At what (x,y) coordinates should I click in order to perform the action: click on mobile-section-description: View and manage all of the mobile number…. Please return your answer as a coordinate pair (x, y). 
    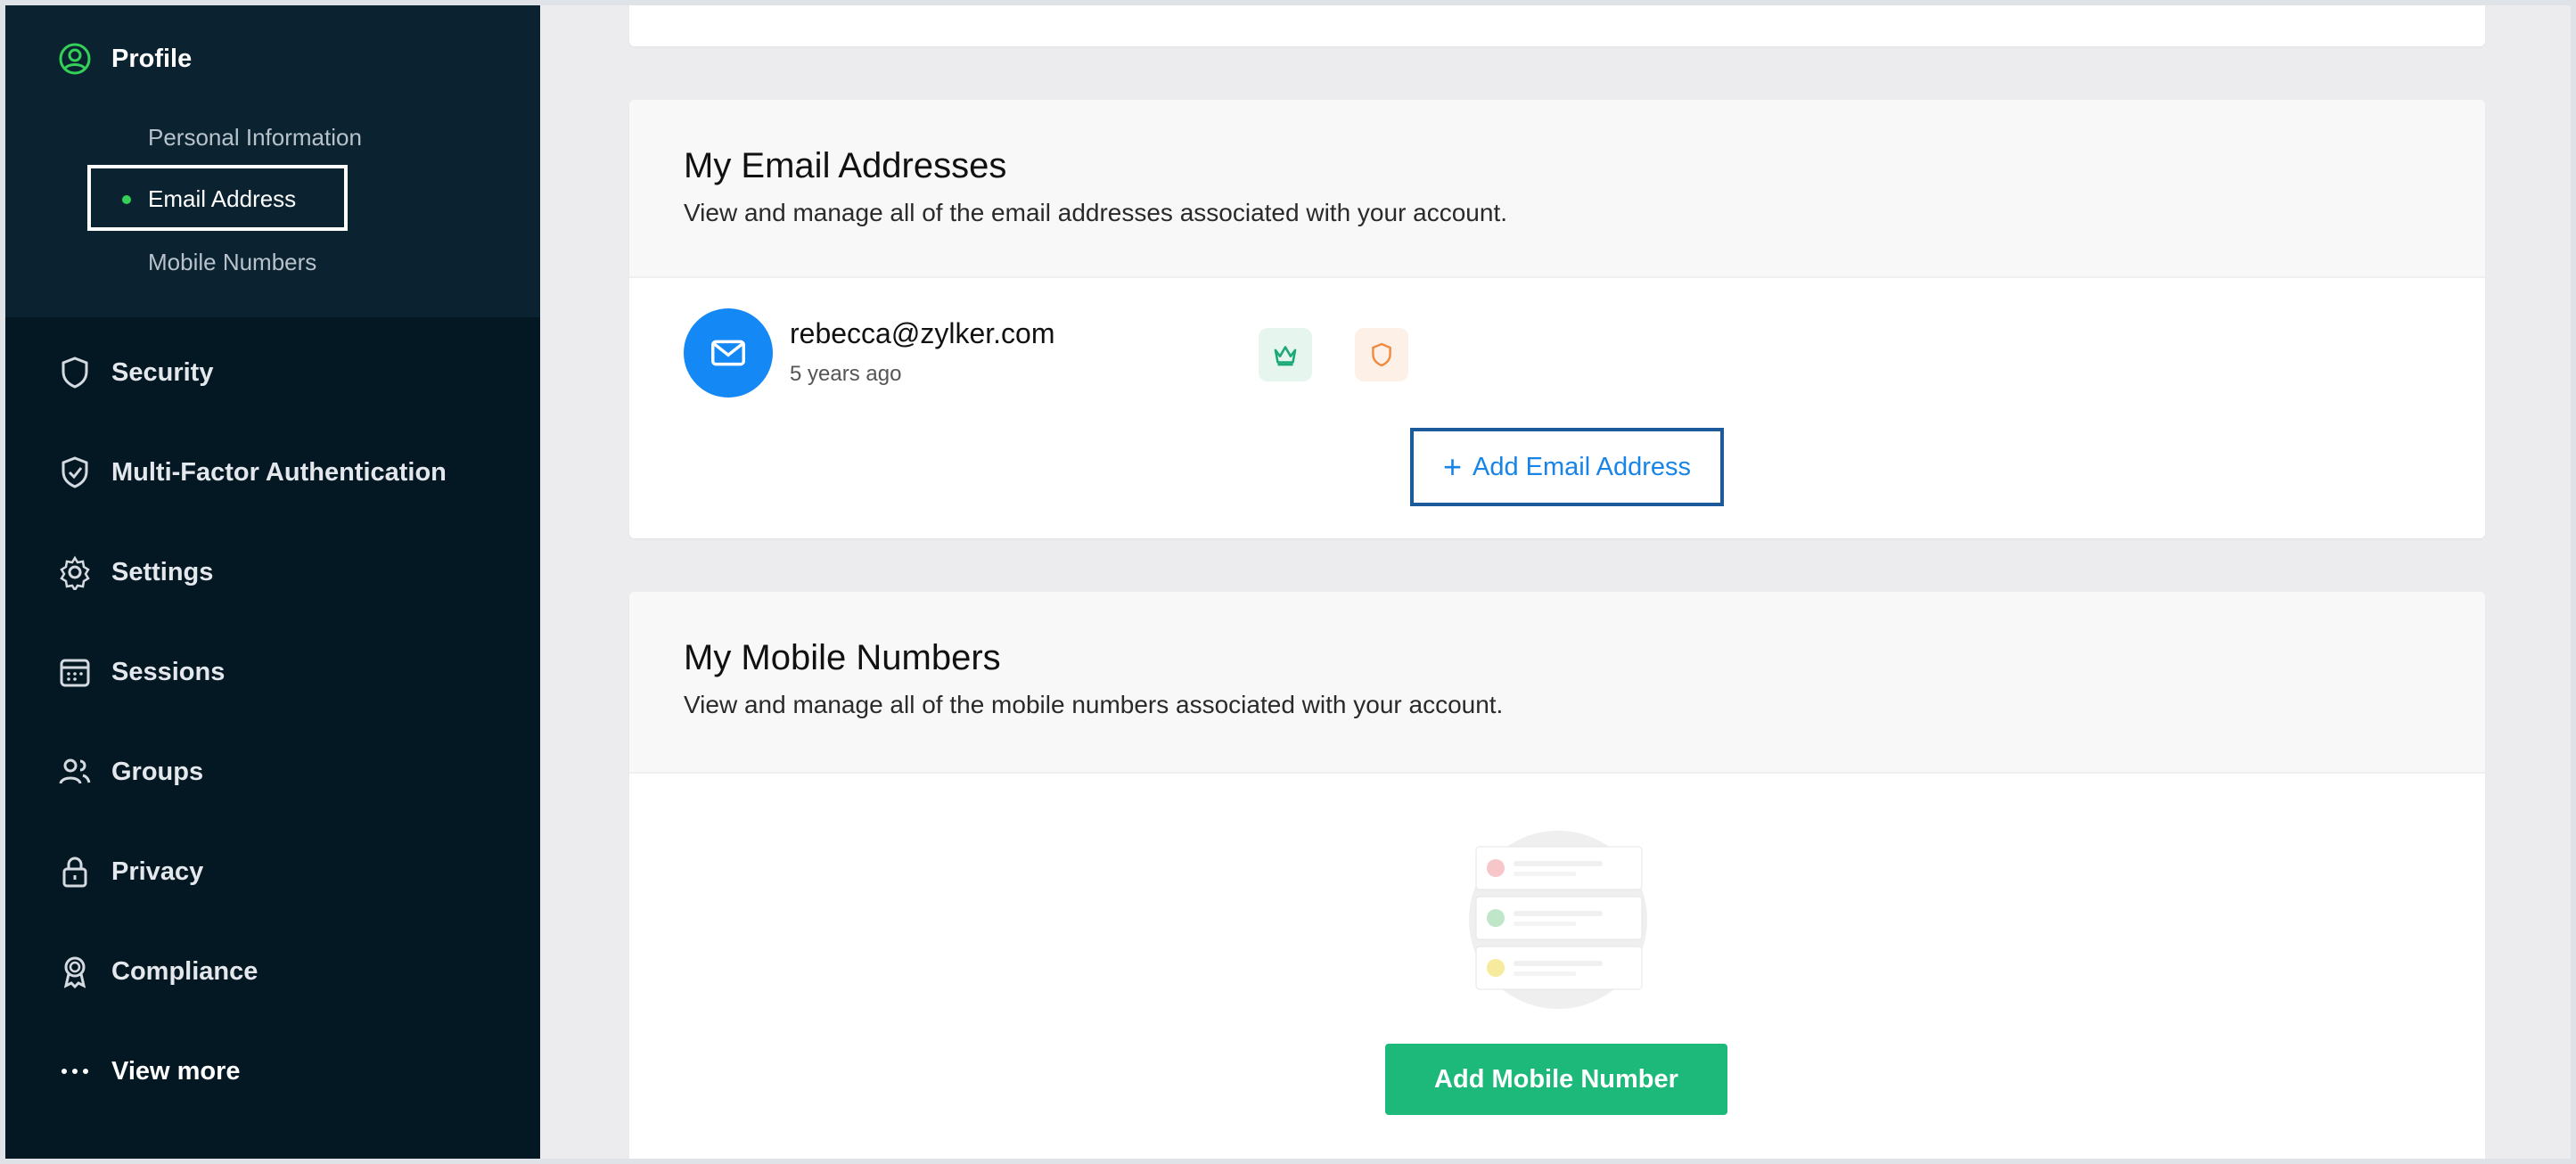
    Looking at the image, I should click on (1094, 704).